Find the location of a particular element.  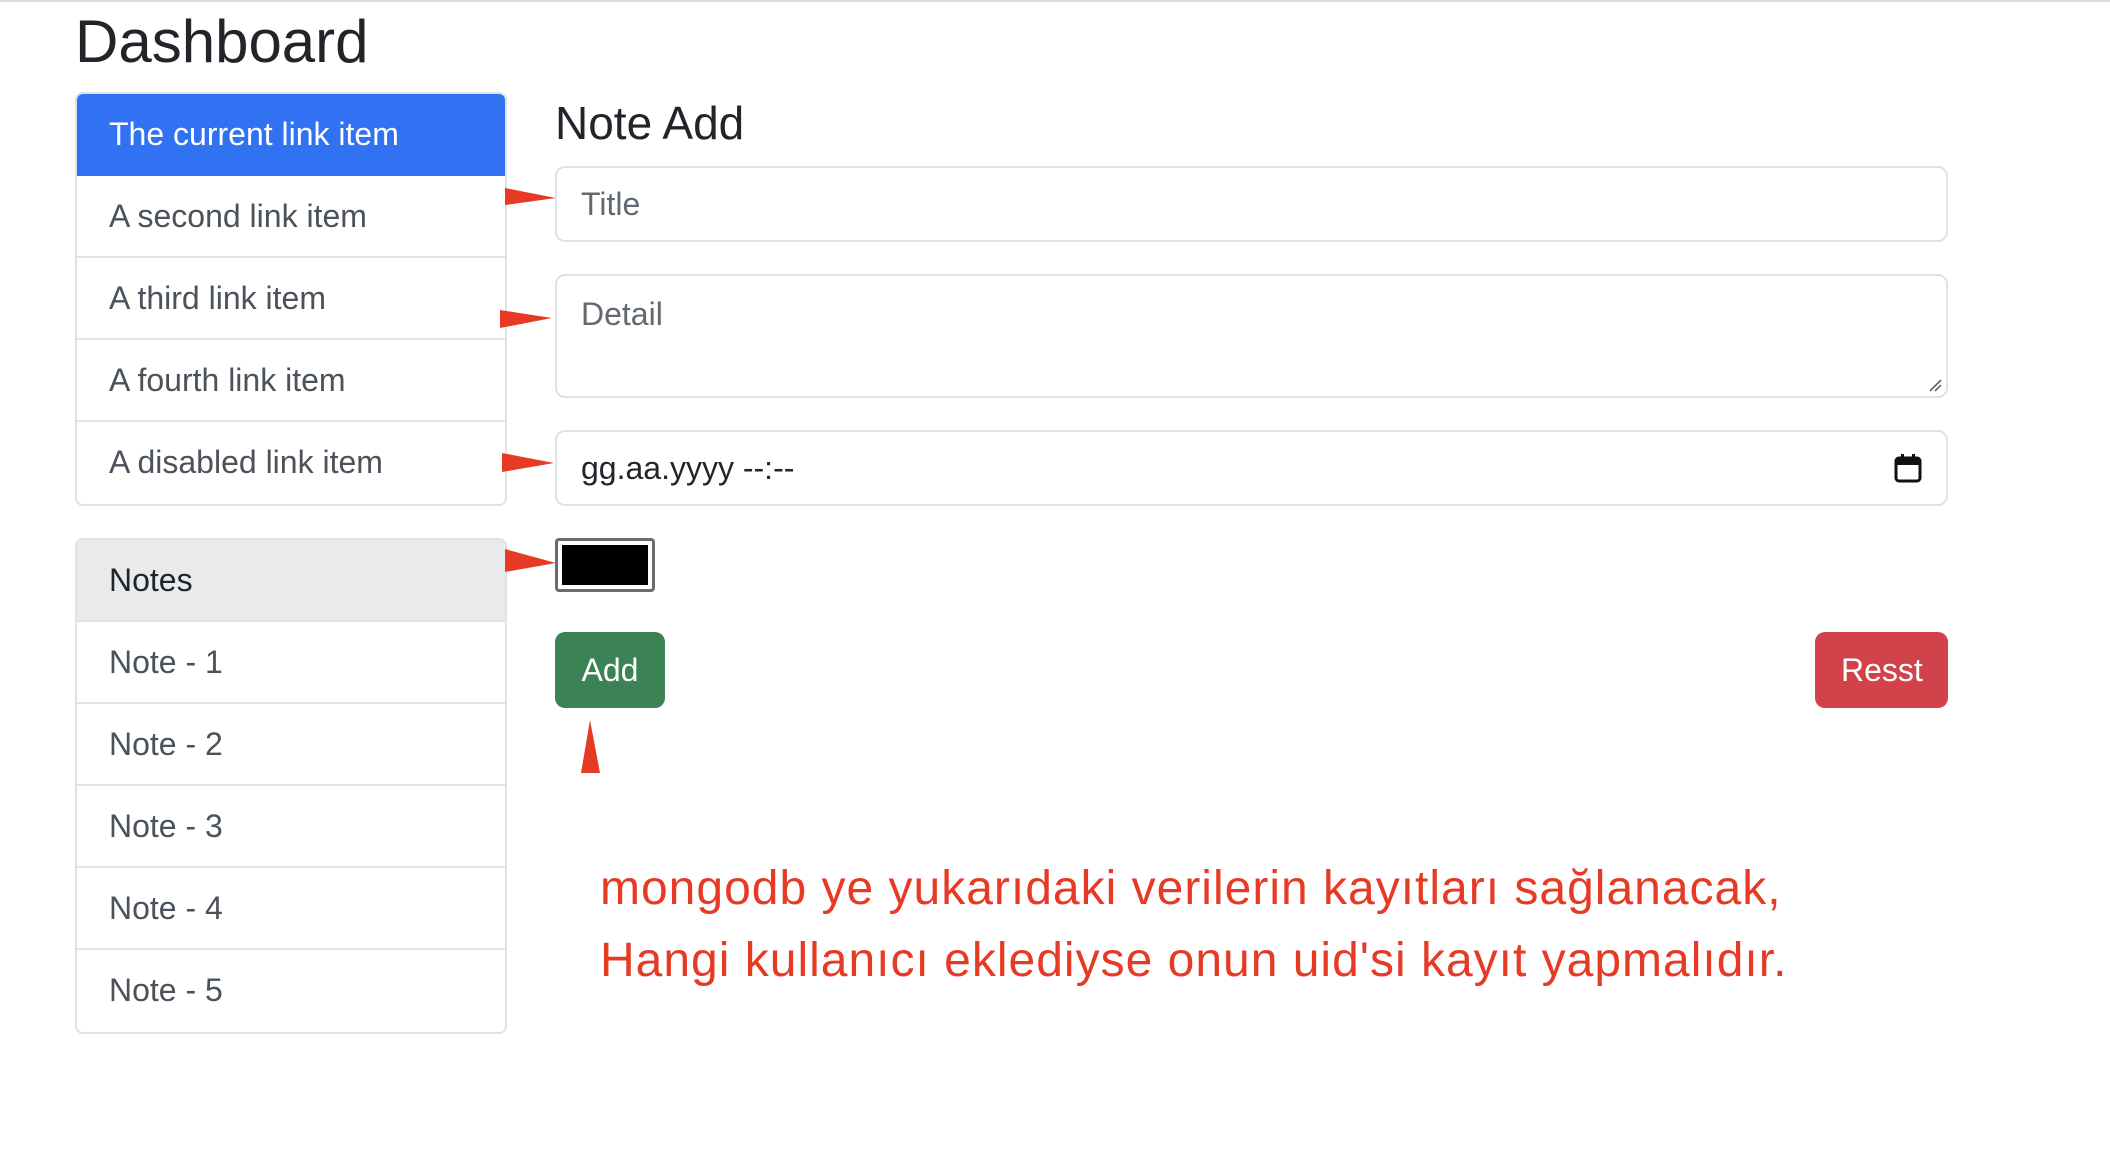

notes-header: Notes is located at coordinates (291, 581).